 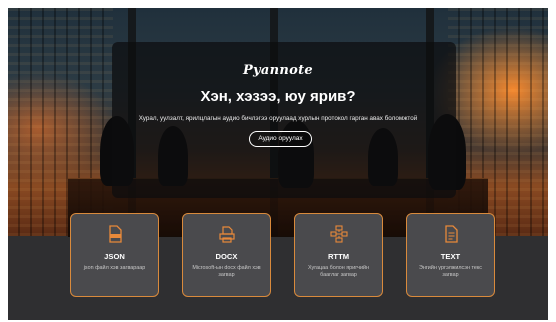 I want to click on page-title: Хэн, хэзээ, юу ярив?, so click(x=278, y=96).